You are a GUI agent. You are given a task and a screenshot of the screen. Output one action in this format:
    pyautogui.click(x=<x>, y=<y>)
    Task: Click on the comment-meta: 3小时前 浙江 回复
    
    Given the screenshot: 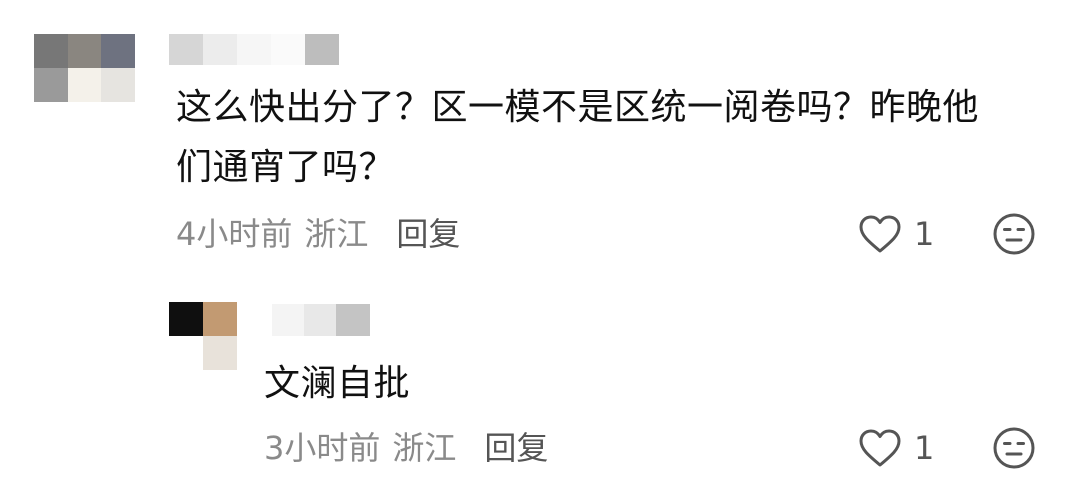 What is the action you would take?
    pyautogui.click(x=406, y=446)
    